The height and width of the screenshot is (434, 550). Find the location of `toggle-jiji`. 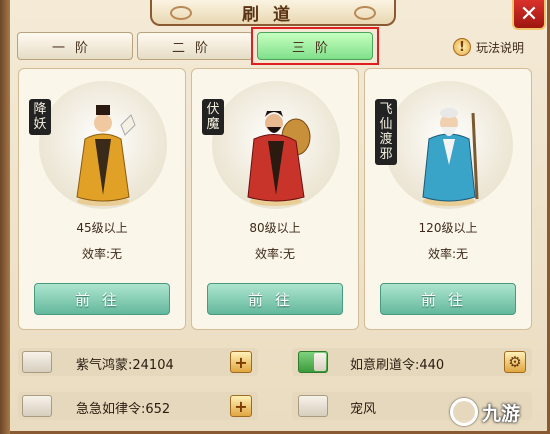

toggle-jiji is located at coordinates (37, 406).